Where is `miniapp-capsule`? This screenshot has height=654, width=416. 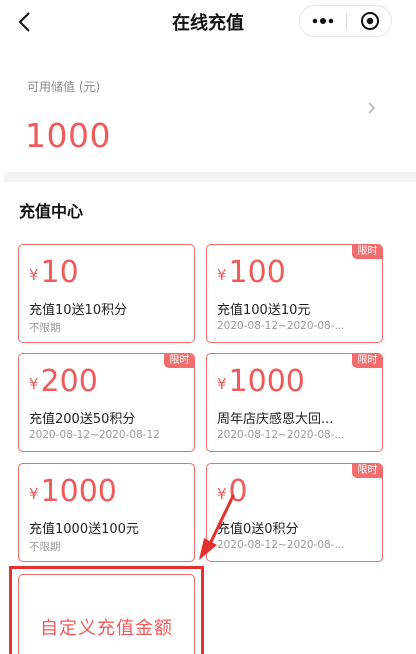 miniapp-capsule is located at coordinates (345, 21).